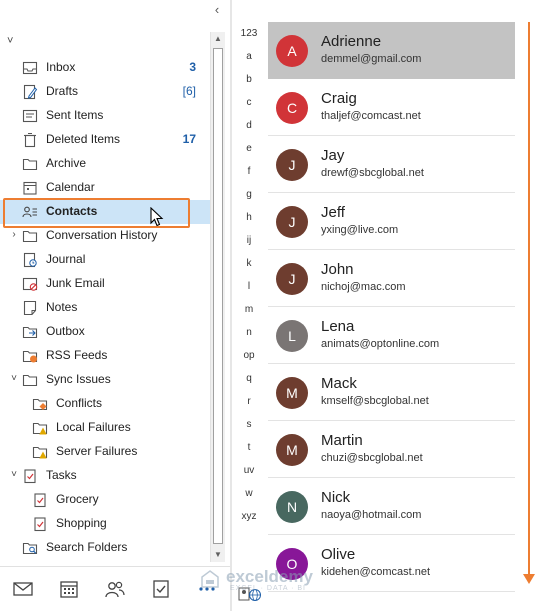  I want to click on tasks-icon, so click(161, 589).